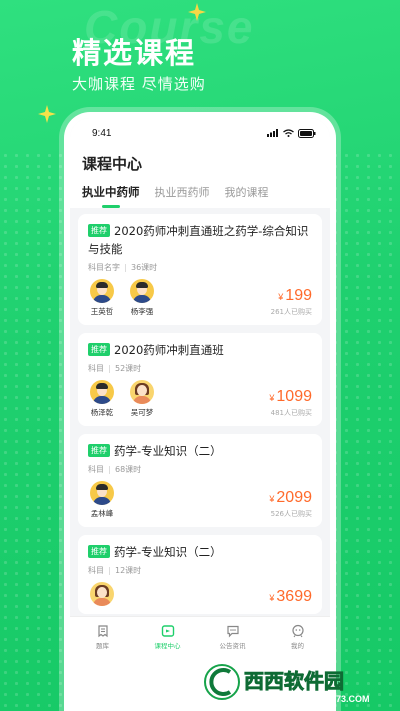 The width and height of the screenshot is (400, 711). Describe the element at coordinates (344, 699) in the screenshot. I see `watermark-url: CR173.COM` at that location.